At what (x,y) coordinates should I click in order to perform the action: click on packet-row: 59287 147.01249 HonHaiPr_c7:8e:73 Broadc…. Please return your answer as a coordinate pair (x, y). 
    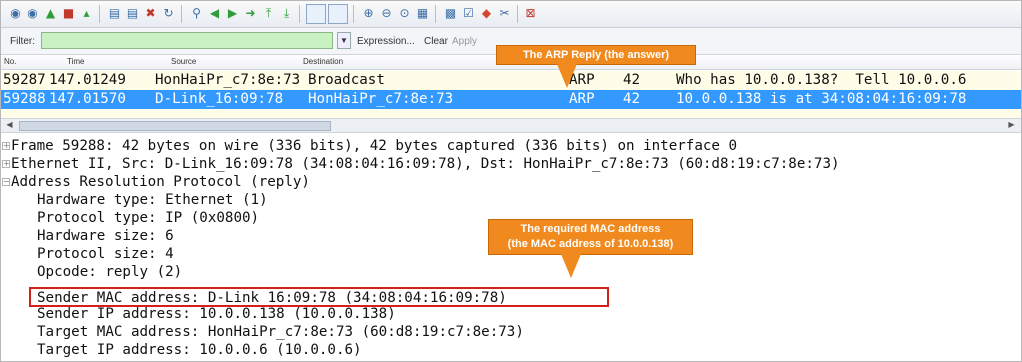
    Looking at the image, I should click on (511, 80).